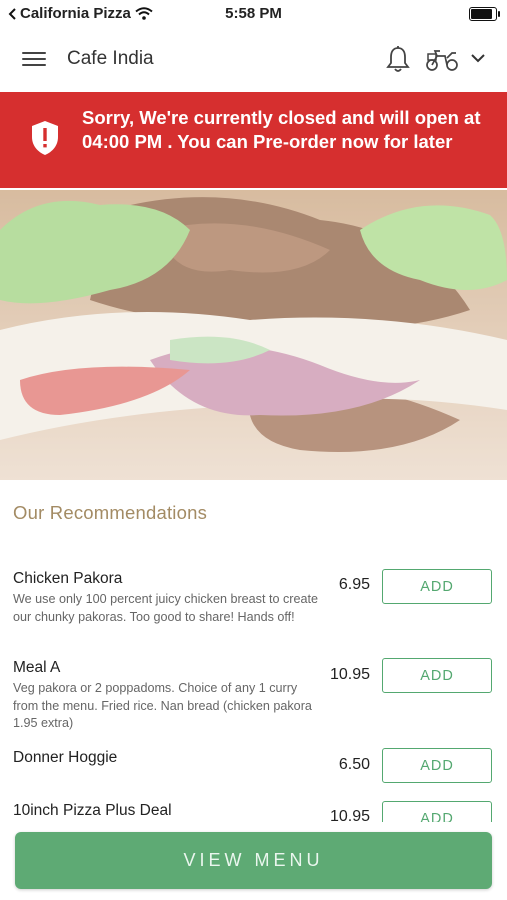 Image resolution: width=507 pixels, height=900 pixels. What do you see at coordinates (478, 58) in the screenshot?
I see `chevron-down-icon` at bounding box center [478, 58].